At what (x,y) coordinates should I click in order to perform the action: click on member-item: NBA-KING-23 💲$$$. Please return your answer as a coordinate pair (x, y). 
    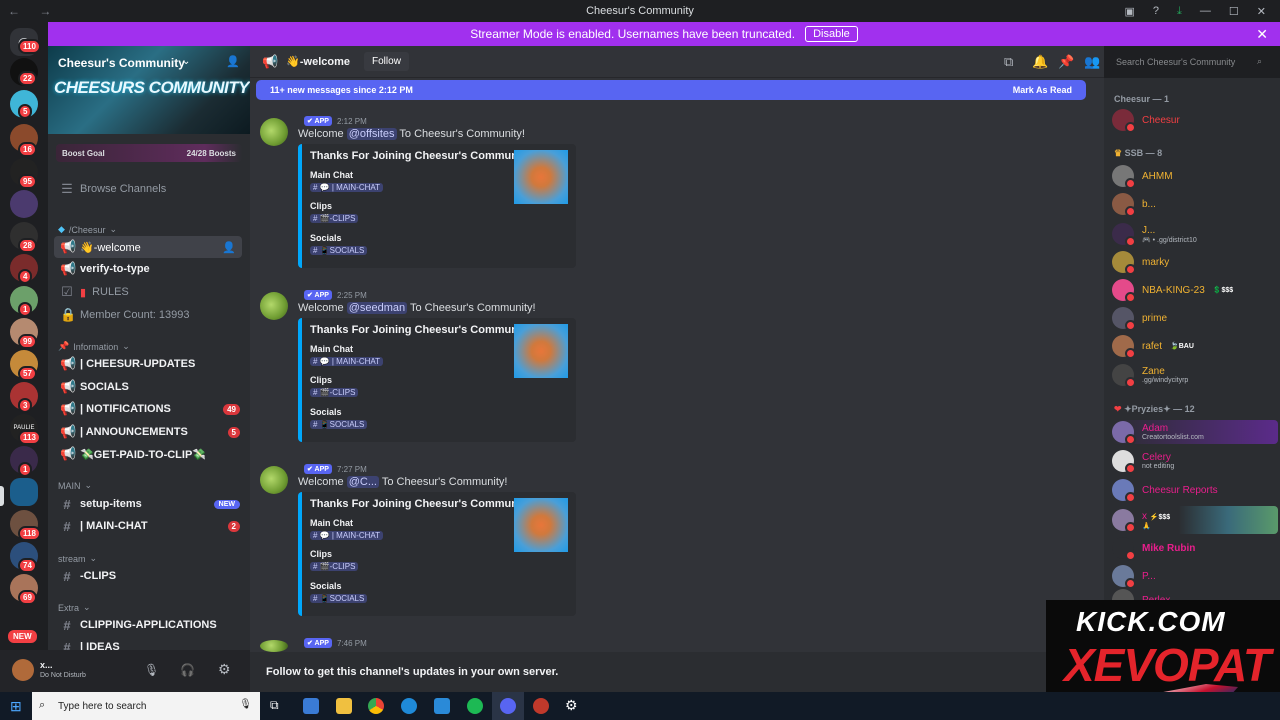
    Looking at the image, I should click on (1195, 290).